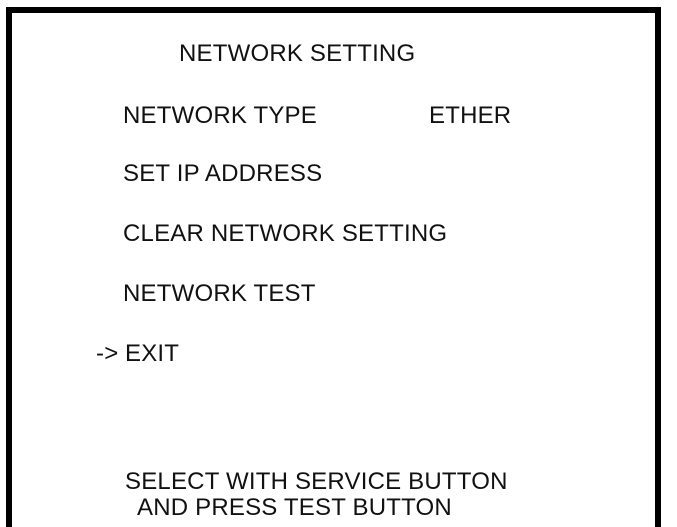 The image size is (677, 527). I want to click on instruction-line-1: SELECT WITH SERVICE BUTTON, so click(316, 481).